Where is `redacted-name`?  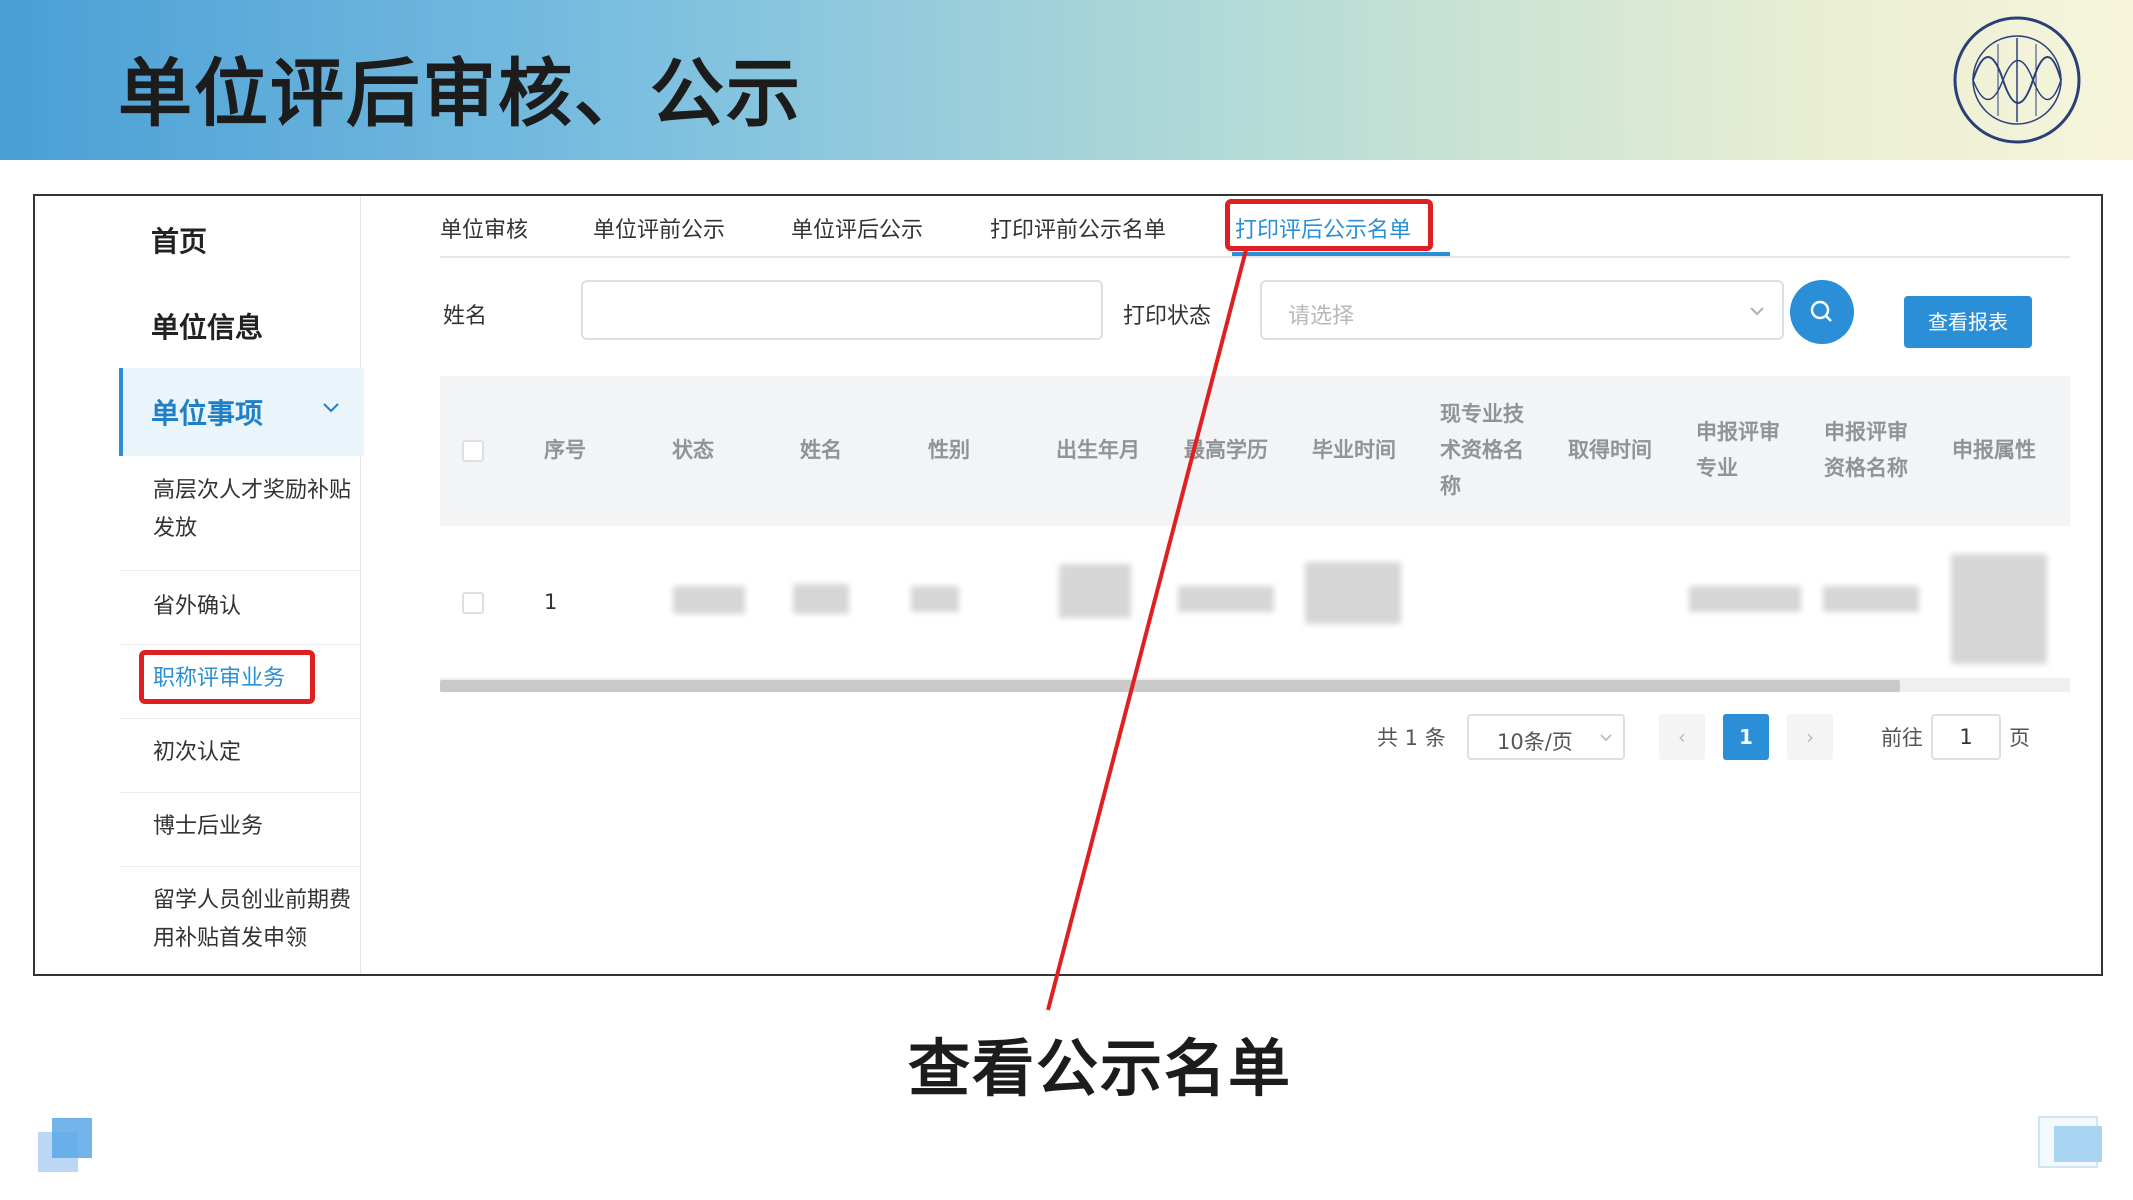 redacted-name is located at coordinates (821, 599).